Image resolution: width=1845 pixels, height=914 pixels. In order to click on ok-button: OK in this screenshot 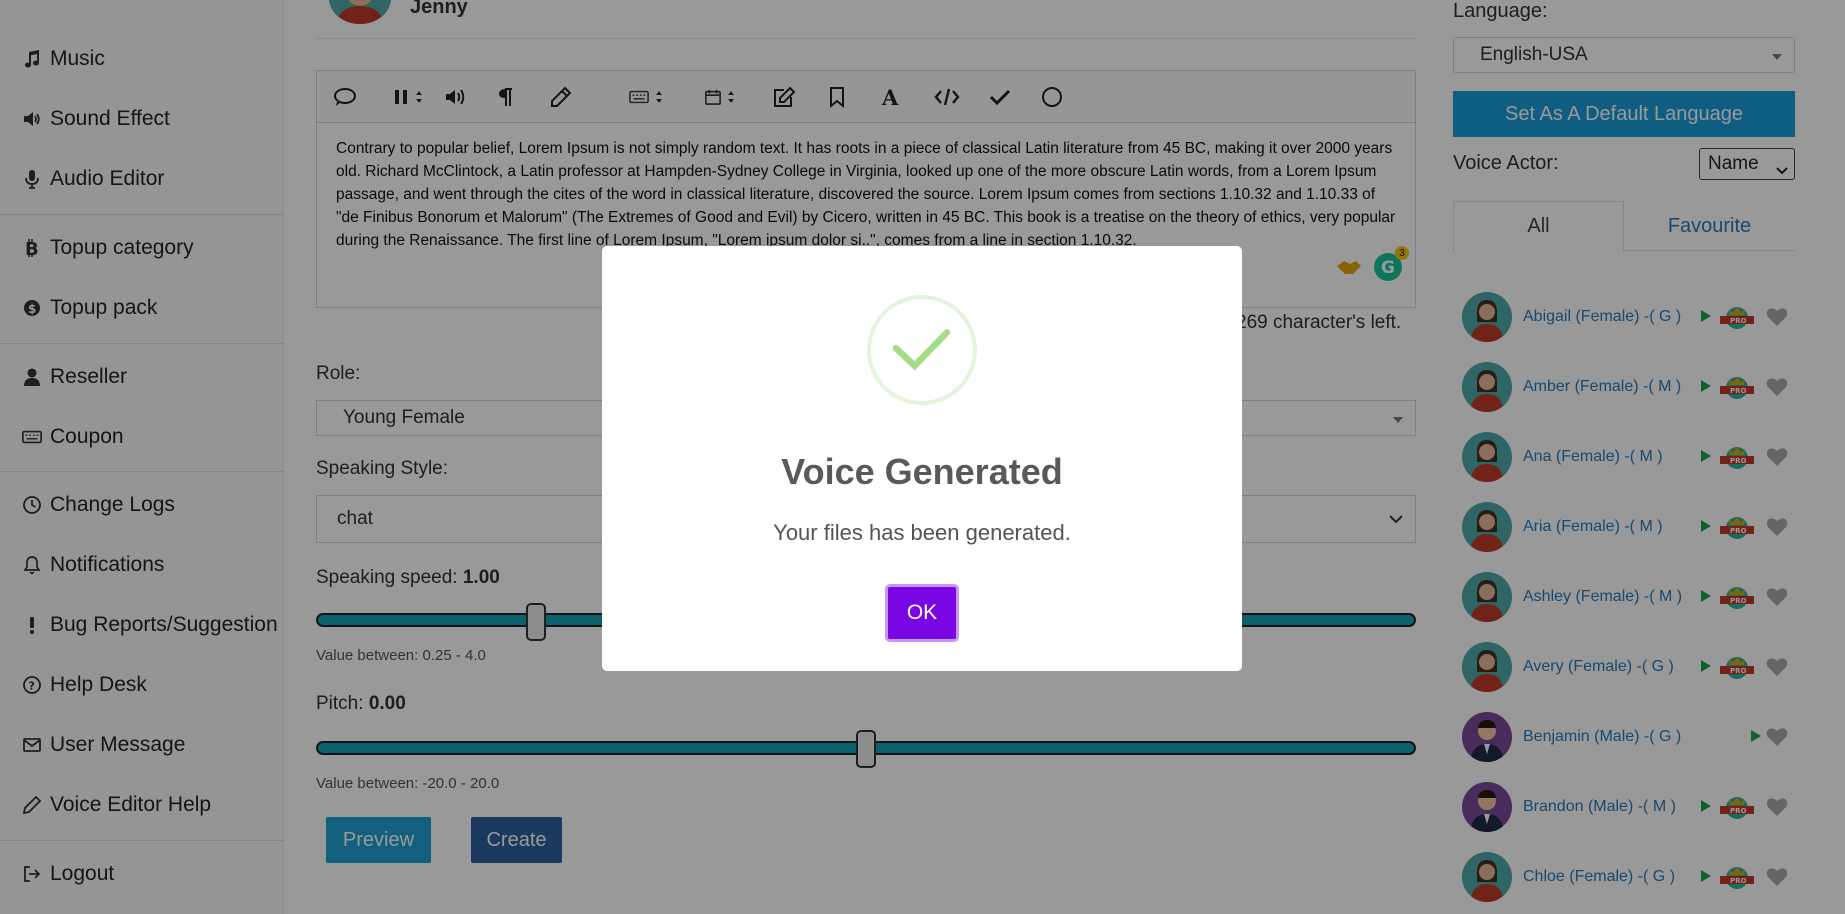, I will do `click(922, 613)`.